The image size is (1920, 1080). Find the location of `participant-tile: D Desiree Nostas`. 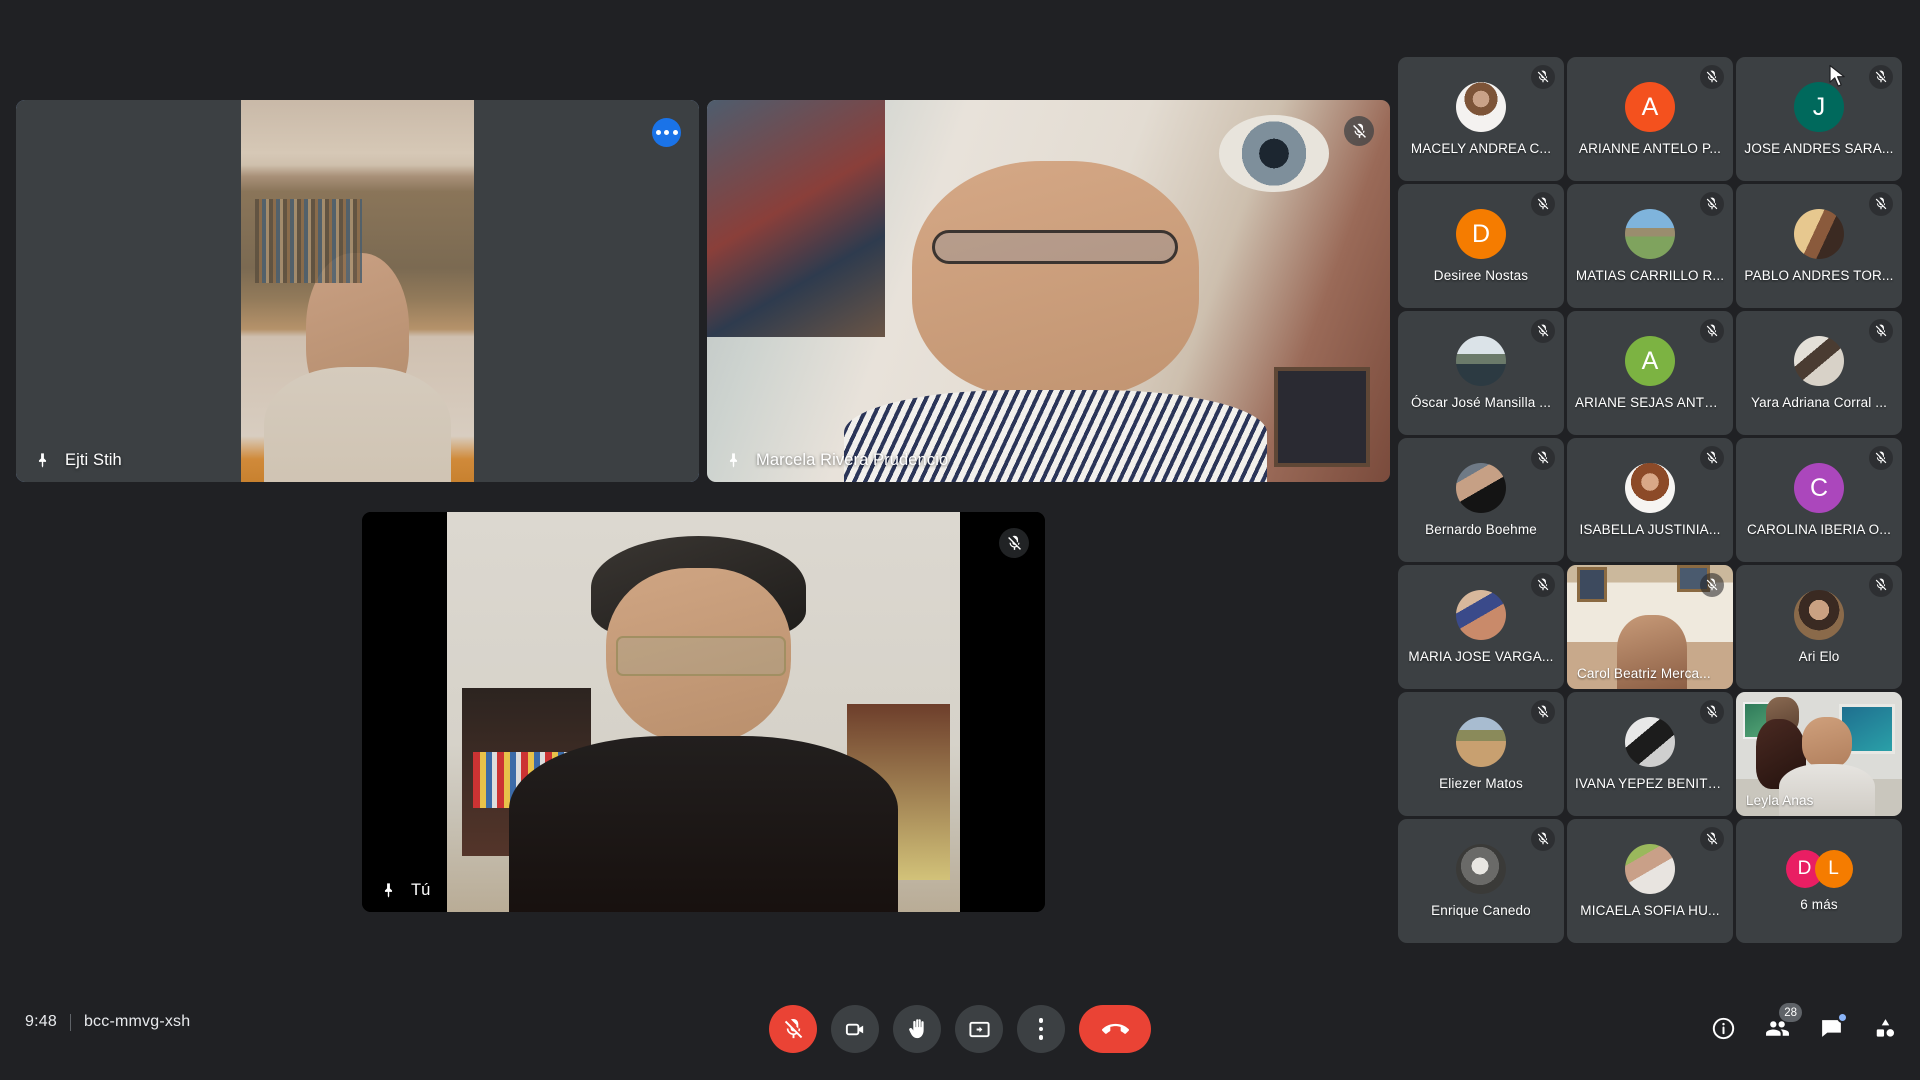

participant-tile: D Desiree Nostas is located at coordinates (1481, 246).